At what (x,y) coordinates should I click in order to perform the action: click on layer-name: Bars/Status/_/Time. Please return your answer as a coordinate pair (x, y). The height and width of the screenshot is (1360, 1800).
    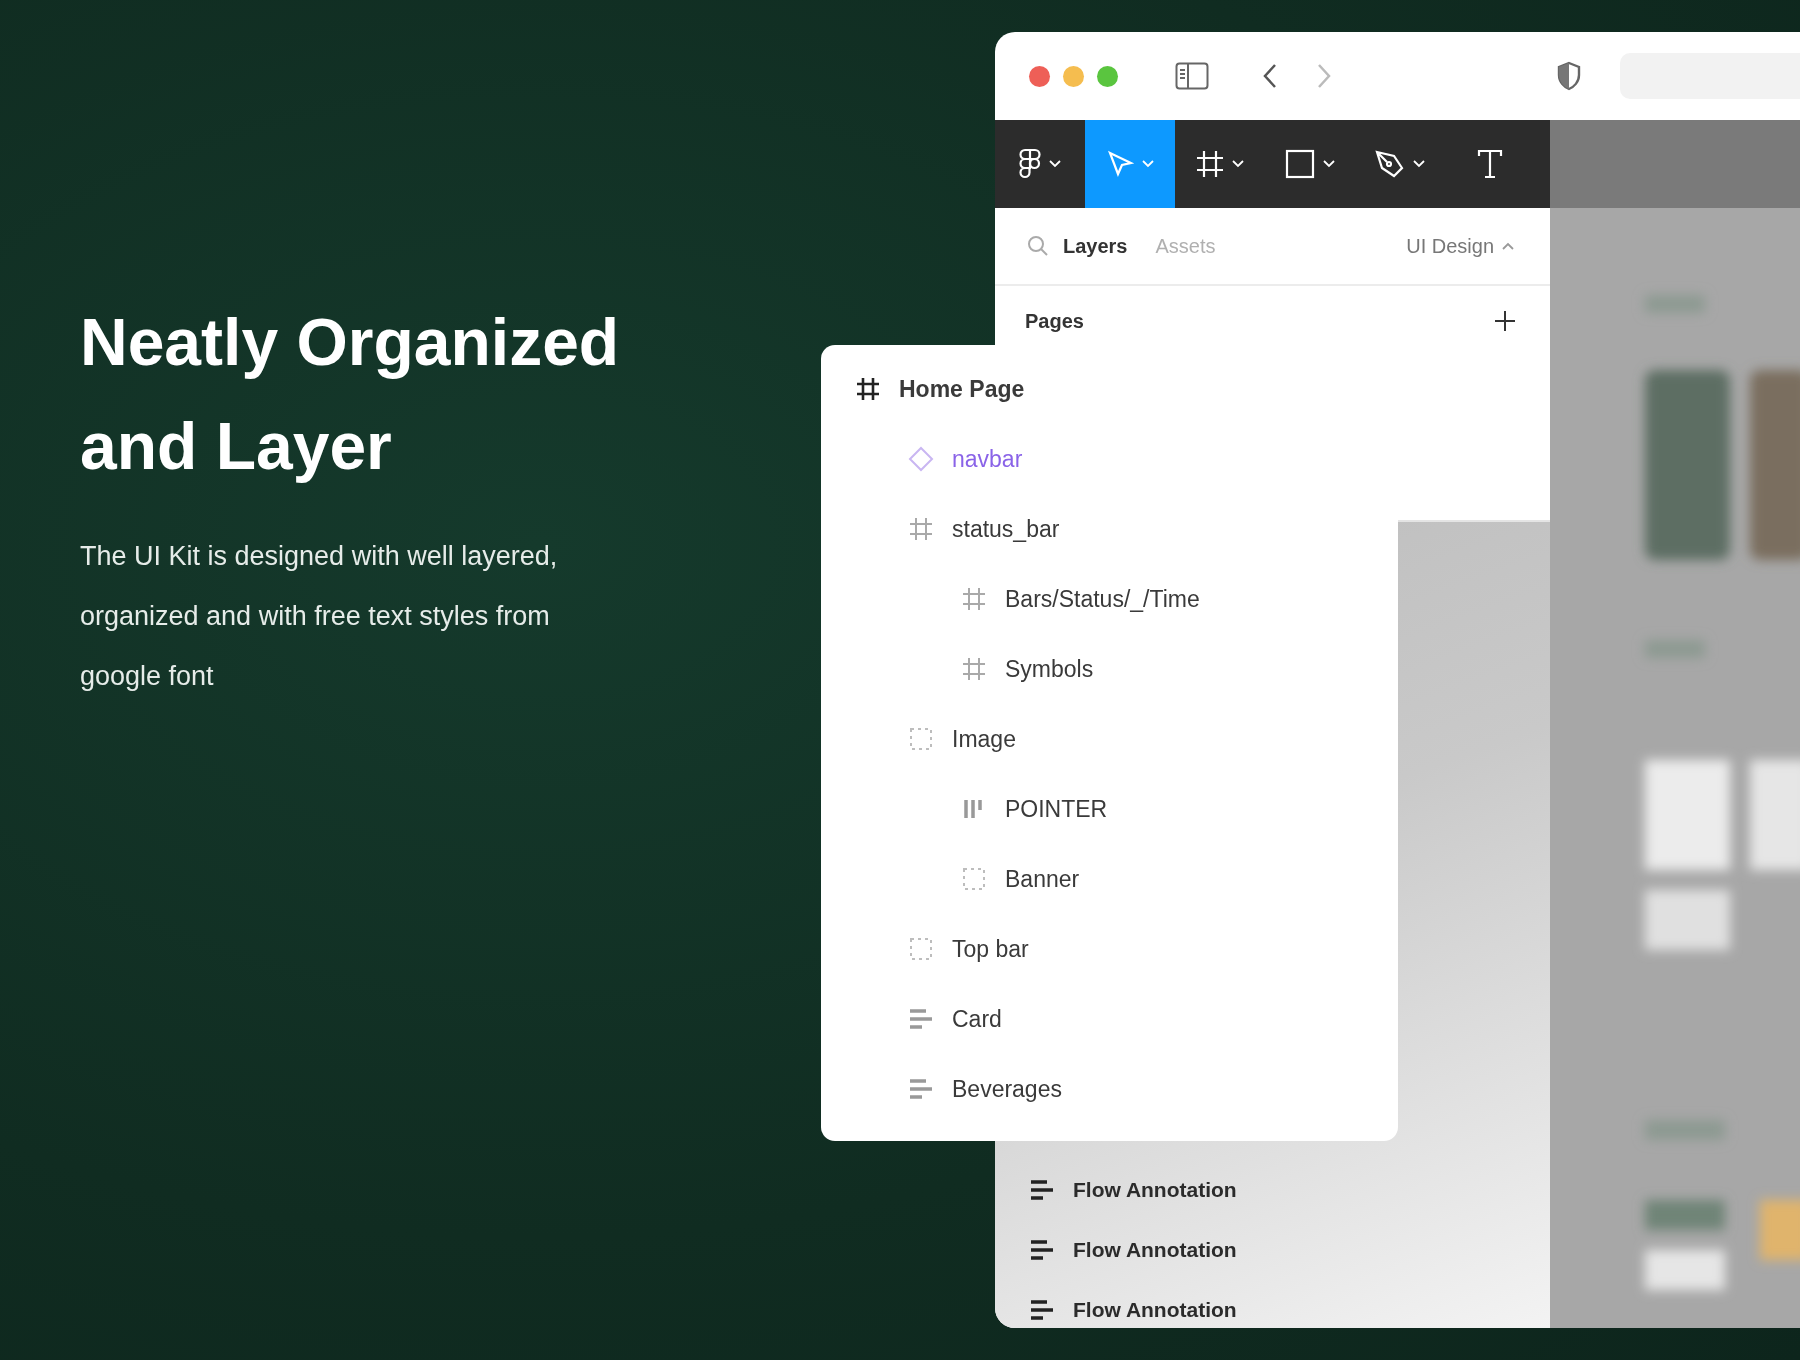
    Looking at the image, I should click on (1102, 599).